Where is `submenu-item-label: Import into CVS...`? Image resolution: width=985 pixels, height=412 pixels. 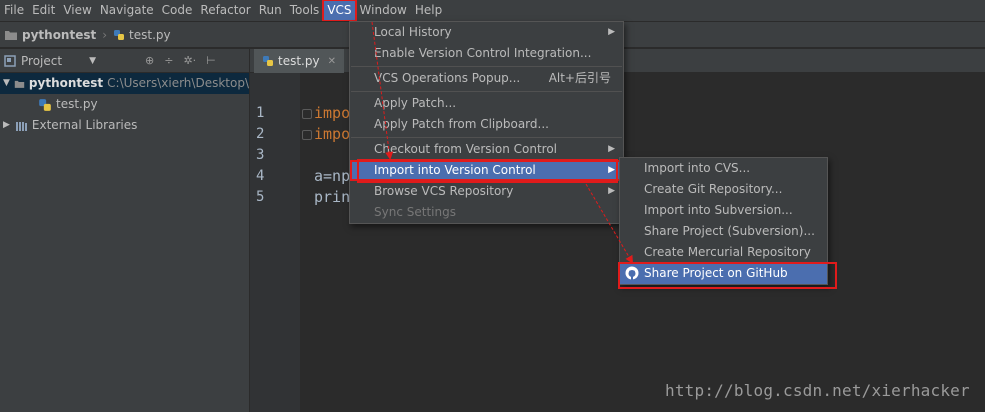
submenu-item-label: Import into CVS... is located at coordinates (697, 168).